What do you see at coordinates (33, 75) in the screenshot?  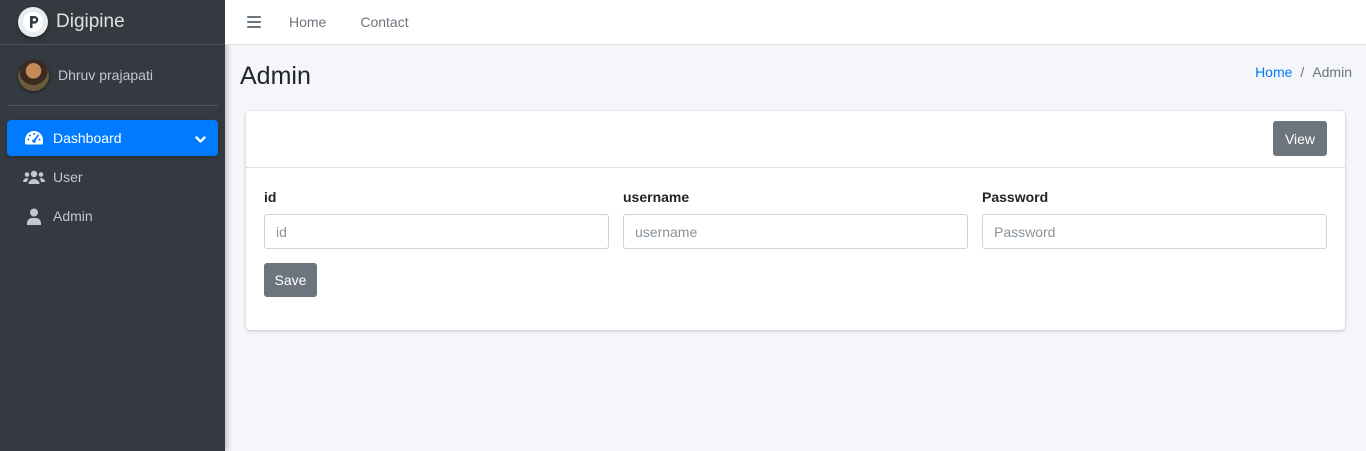 I see `avatar` at bounding box center [33, 75].